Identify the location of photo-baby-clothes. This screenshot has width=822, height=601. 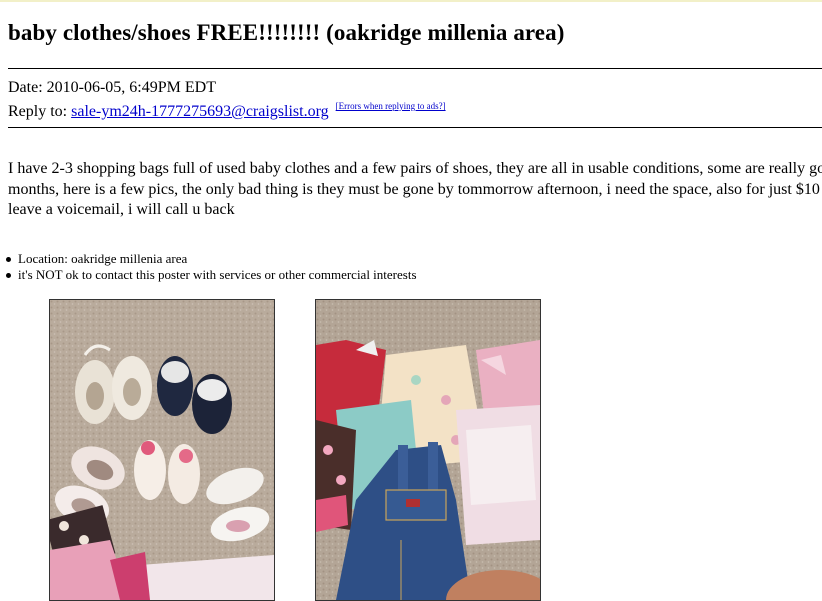
(428, 450).